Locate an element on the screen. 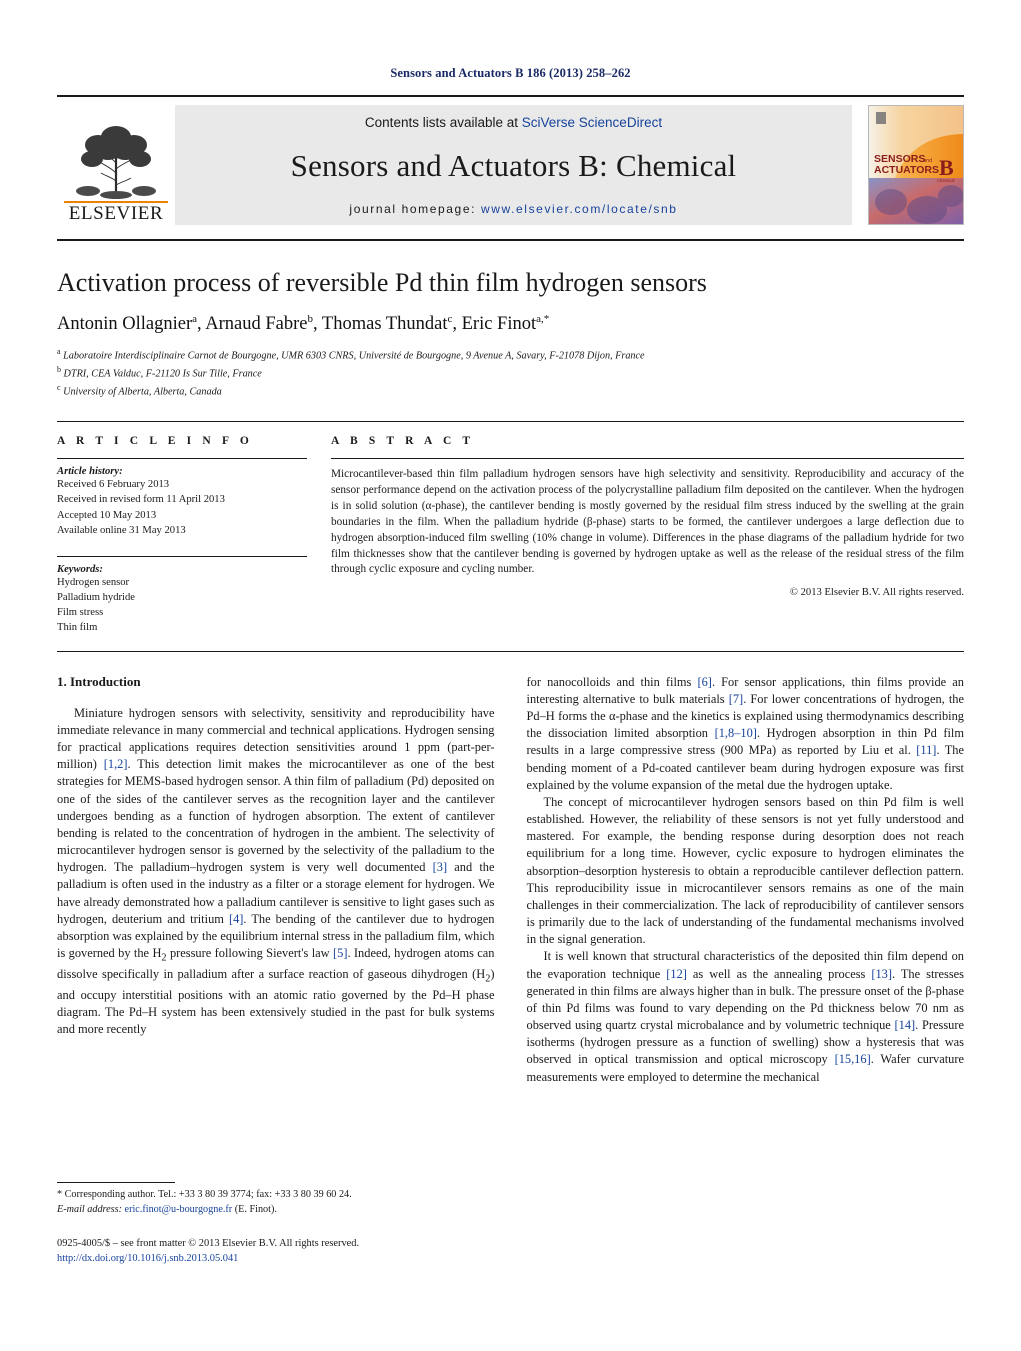  citation-link: [13] is located at coordinates (881, 974).